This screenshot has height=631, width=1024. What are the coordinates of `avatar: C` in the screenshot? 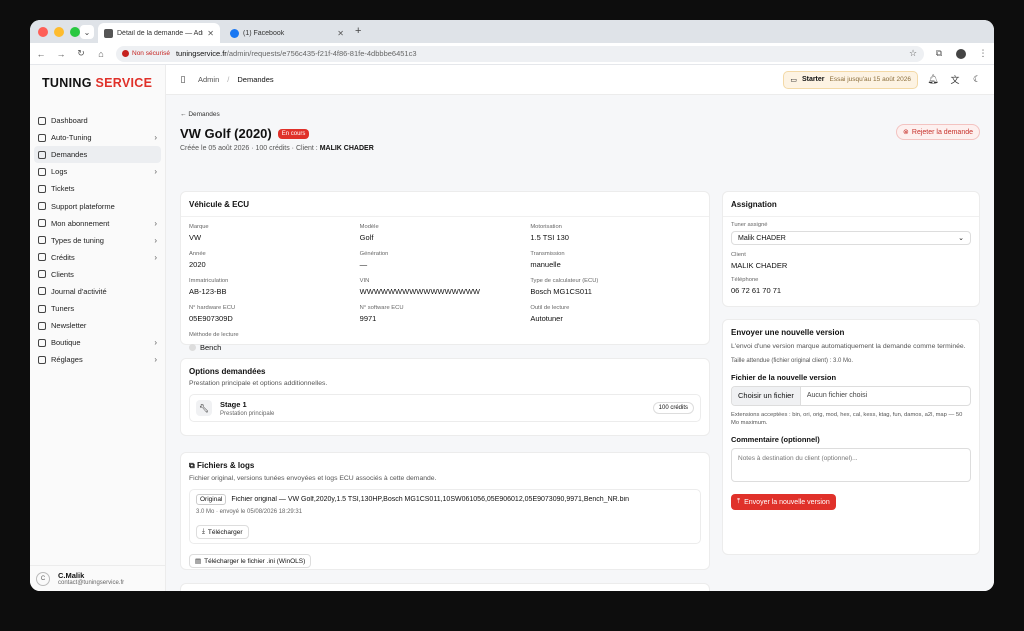 It's located at (43, 578).